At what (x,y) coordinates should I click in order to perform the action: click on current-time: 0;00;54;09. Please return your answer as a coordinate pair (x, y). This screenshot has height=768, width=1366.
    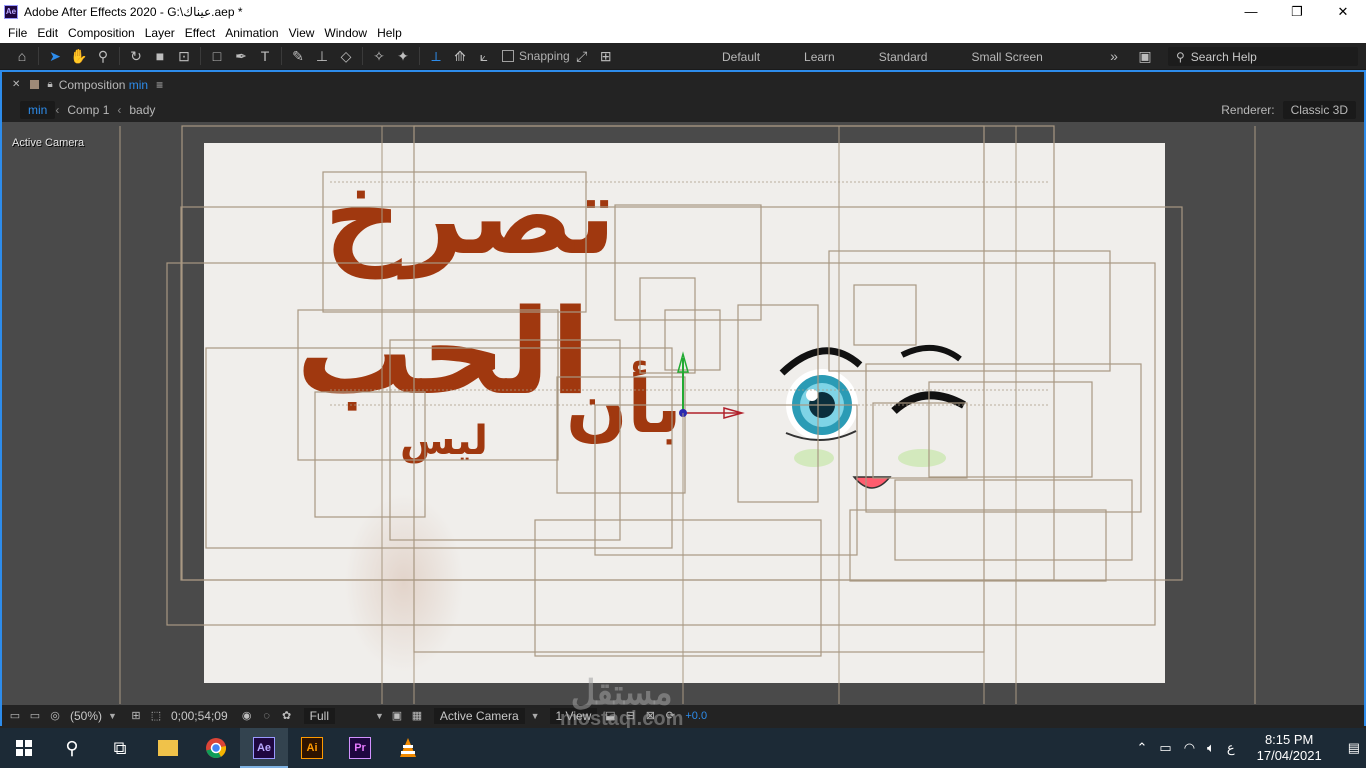
    Looking at the image, I should click on (199, 716).